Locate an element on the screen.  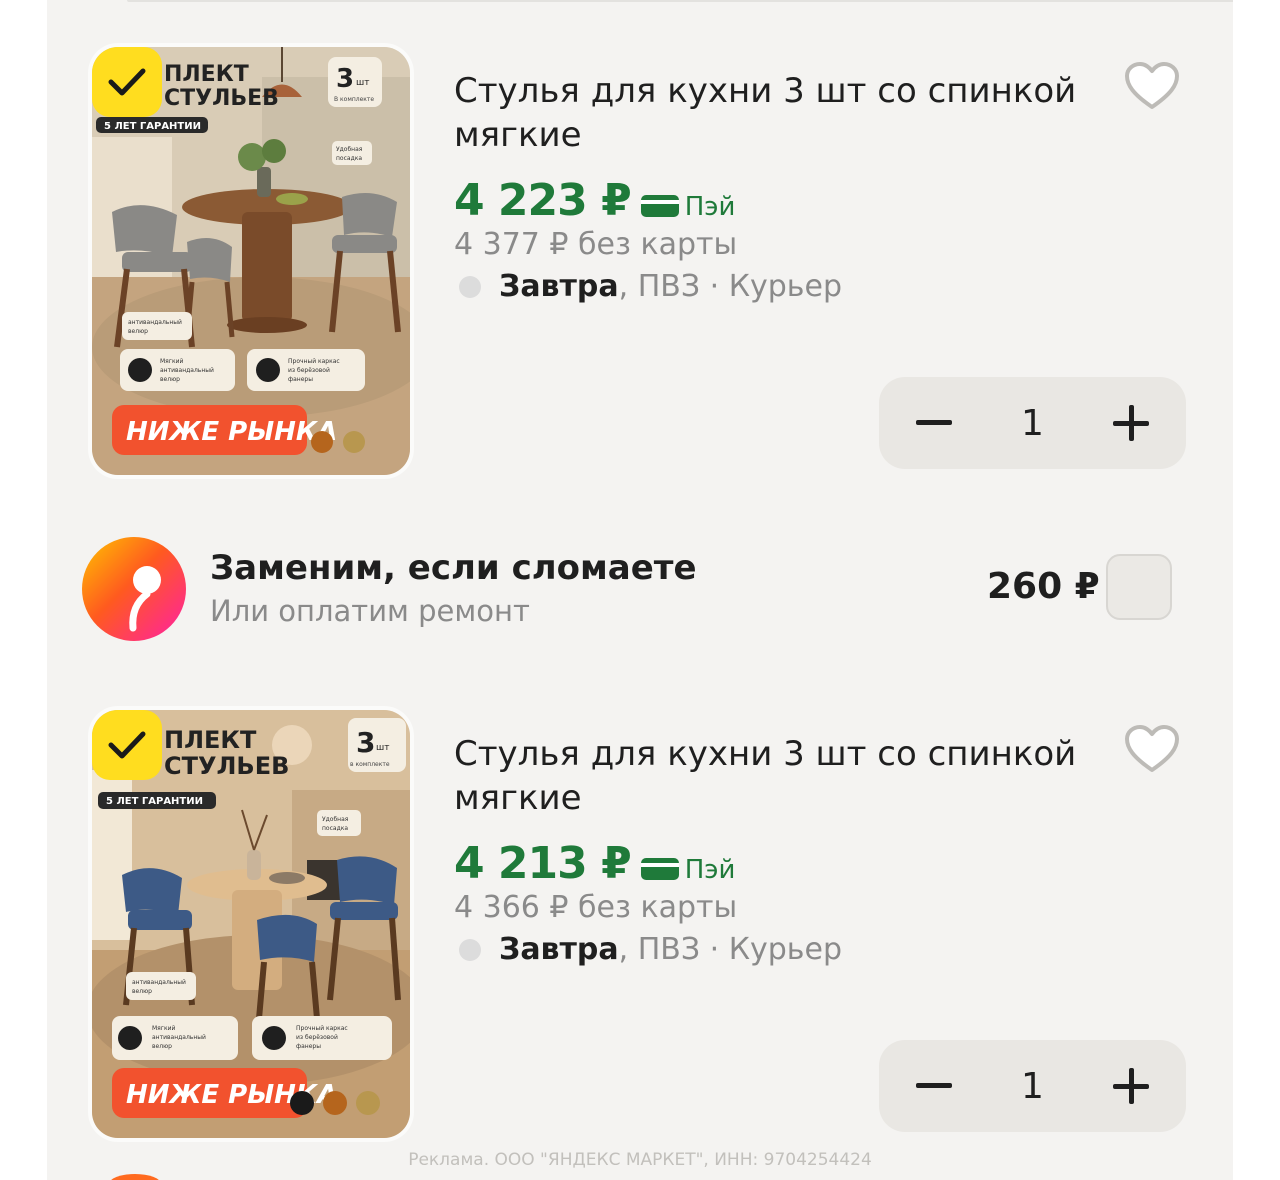
insurance-subtitle: Или оплатим ремонт is located at coordinates (370, 611).